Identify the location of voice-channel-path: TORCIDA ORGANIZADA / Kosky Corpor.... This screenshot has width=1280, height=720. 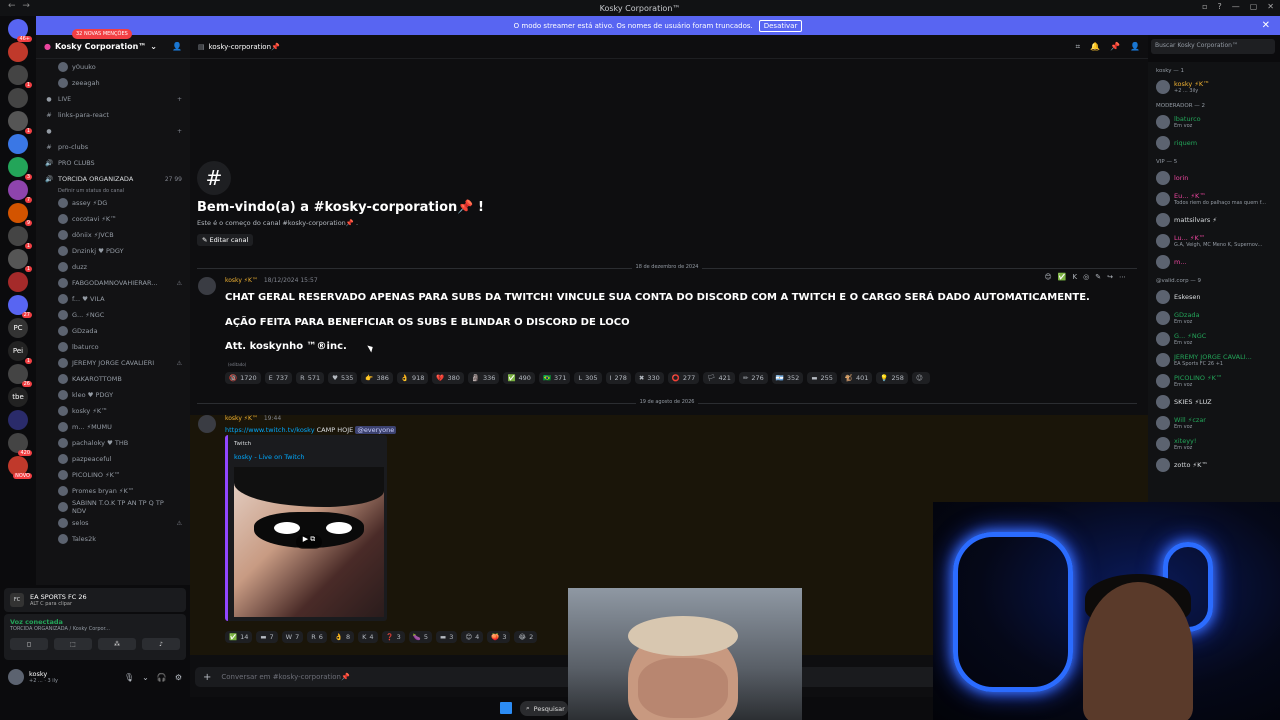
(95, 629).